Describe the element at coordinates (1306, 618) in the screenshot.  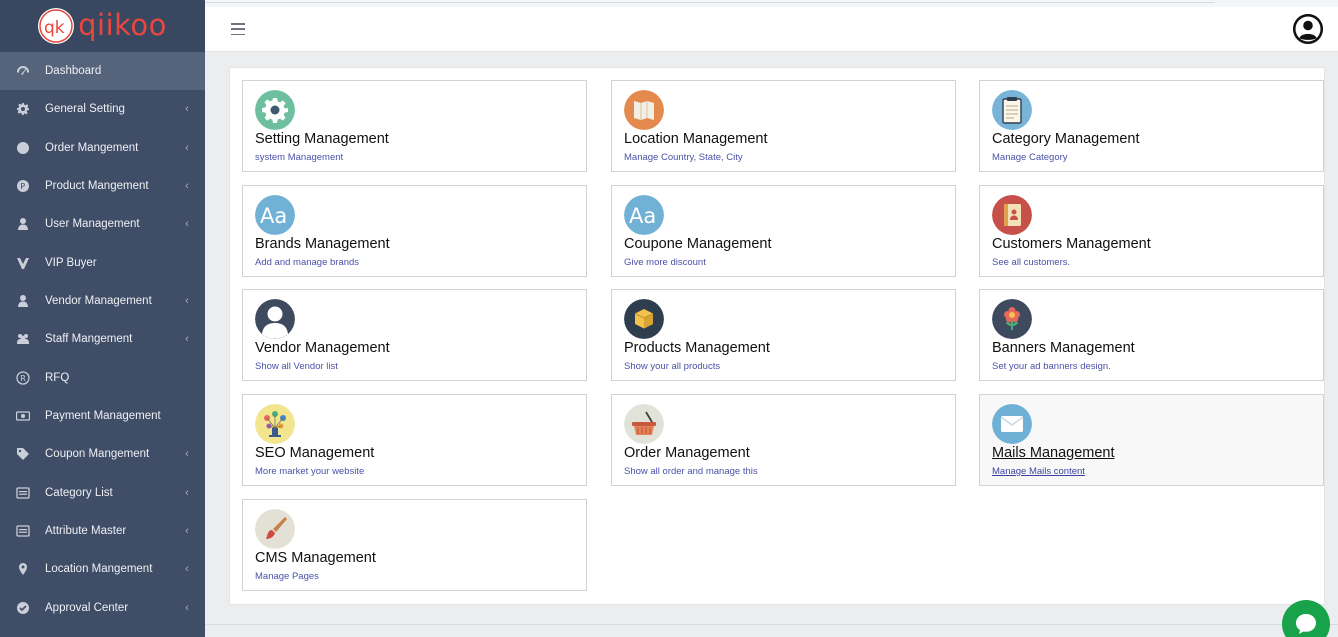
I see `chat-launcher-icon` at that location.